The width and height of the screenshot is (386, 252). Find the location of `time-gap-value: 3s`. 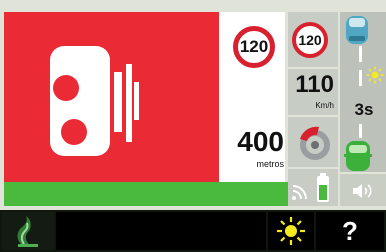

time-gap-value: 3s is located at coordinates (364, 110).